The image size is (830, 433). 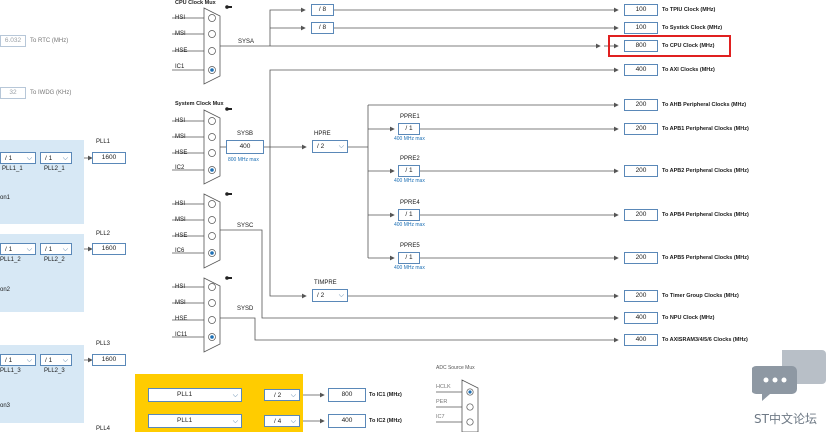 I want to click on pll1-out-box: 1600, so click(x=109, y=158).